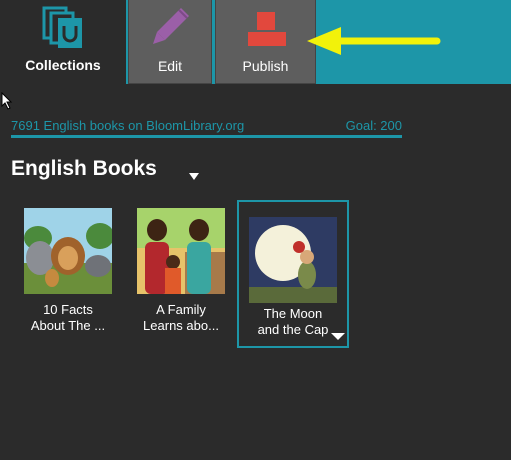 The width and height of the screenshot is (511, 460). What do you see at coordinates (267, 29) in the screenshot?
I see `publish-icon` at bounding box center [267, 29].